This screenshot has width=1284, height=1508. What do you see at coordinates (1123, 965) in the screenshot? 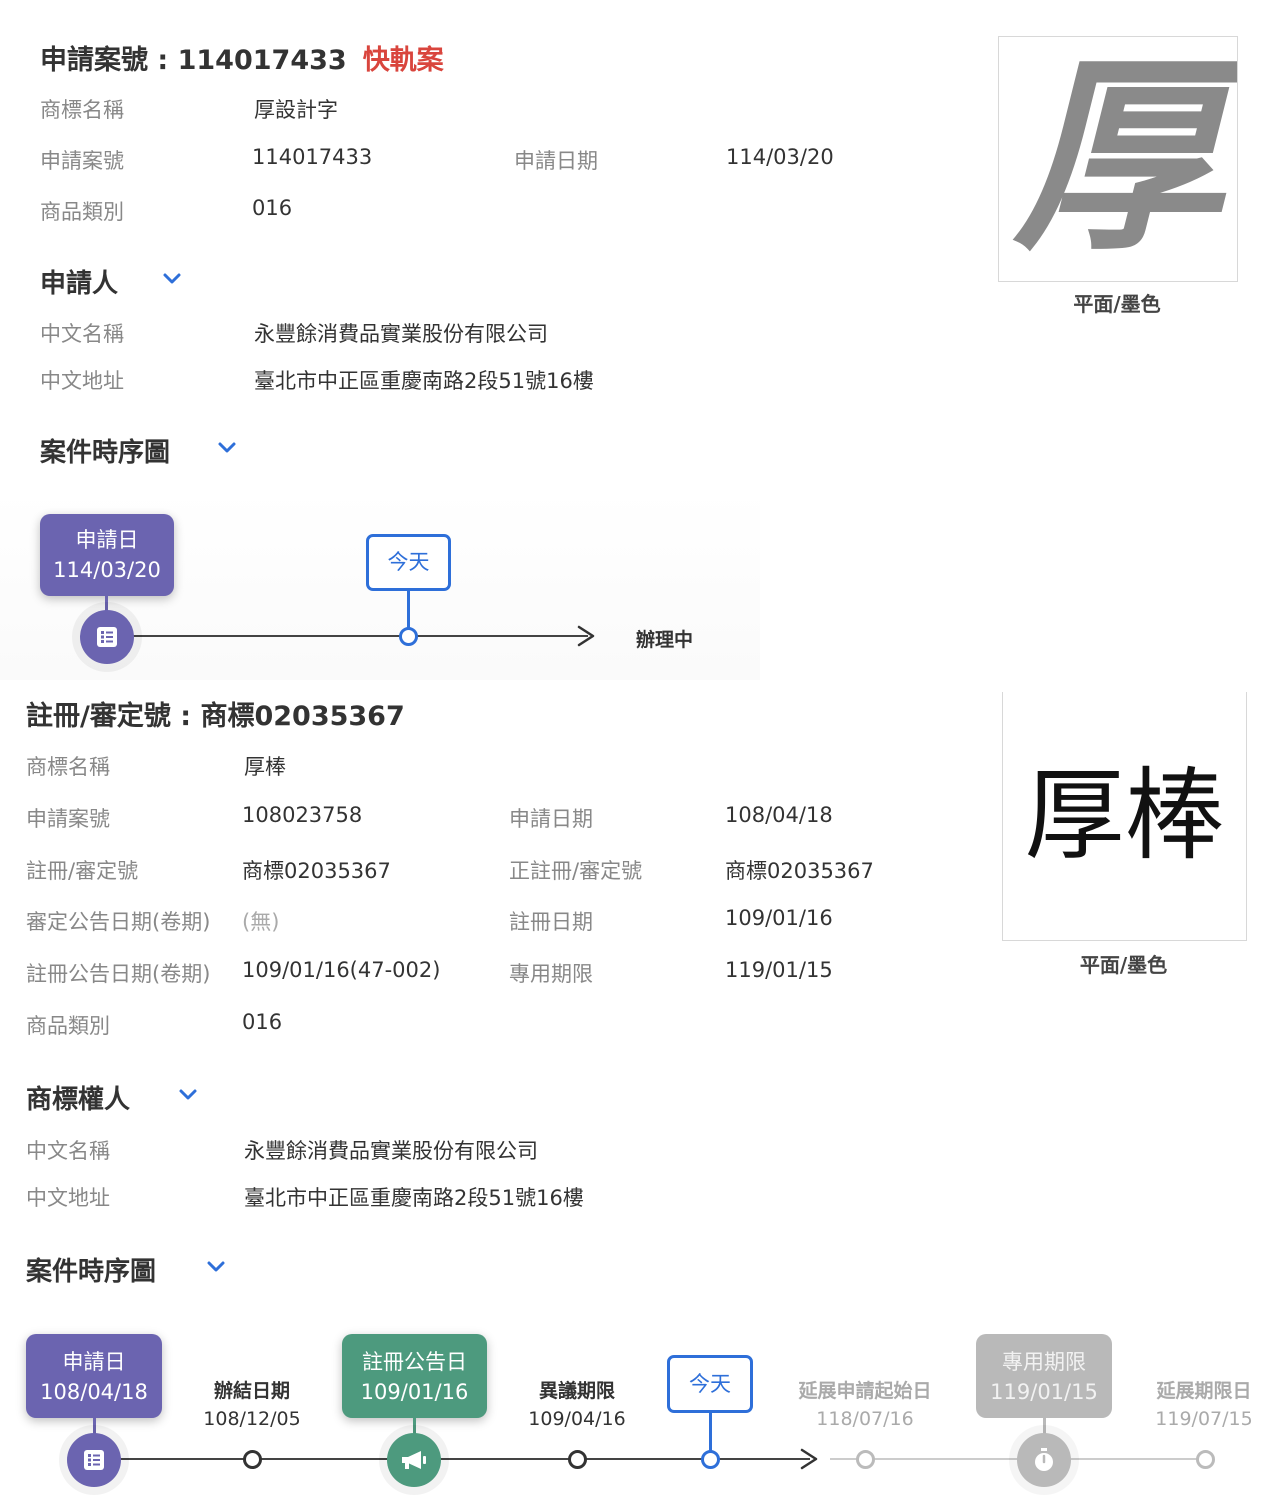
I see `case2-image-caption: 平面/墨色` at bounding box center [1123, 965].